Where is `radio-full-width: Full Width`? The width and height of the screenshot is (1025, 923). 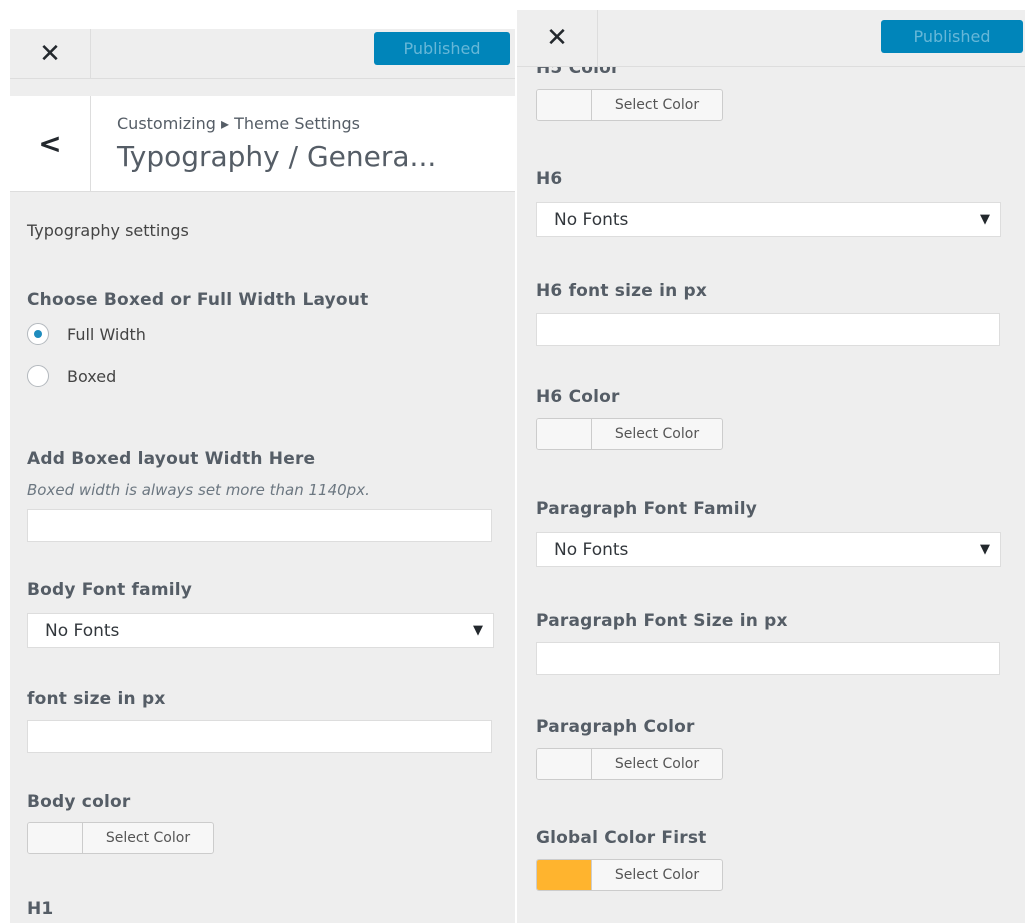 radio-full-width: Full Width is located at coordinates (86, 334).